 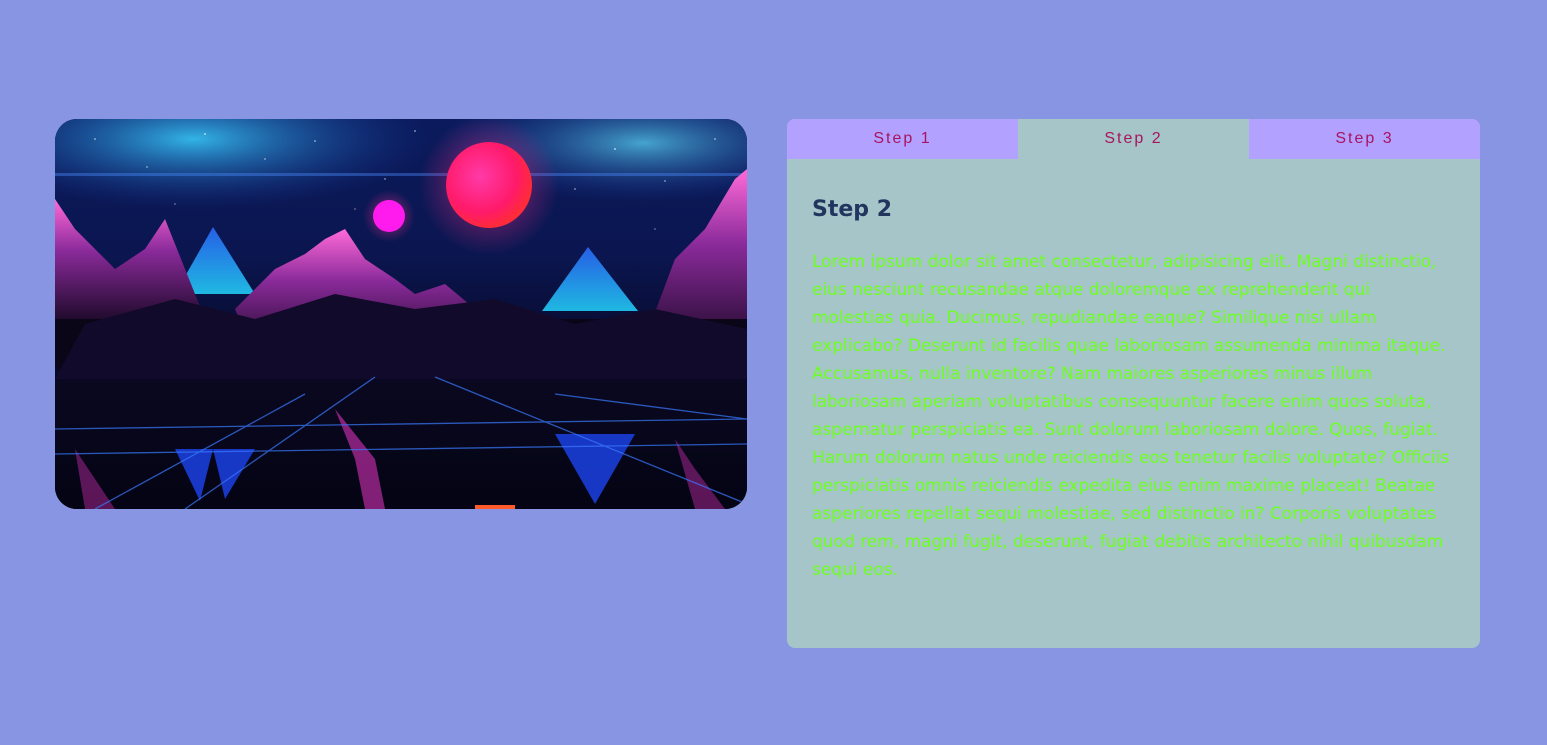 I want to click on panel-title: Step 2, so click(x=852, y=209).